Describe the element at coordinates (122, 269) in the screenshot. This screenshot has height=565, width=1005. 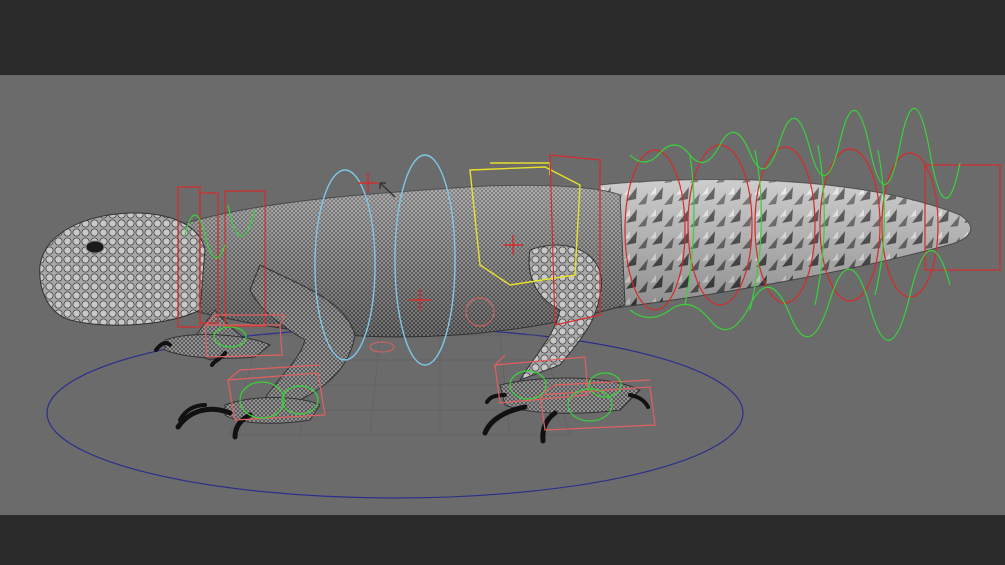
I see `lizard-head` at that location.